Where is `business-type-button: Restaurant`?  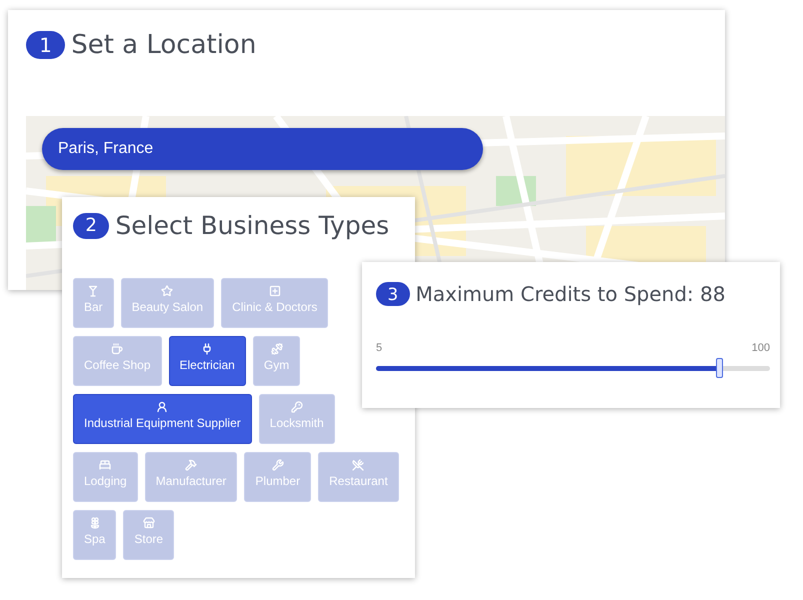
business-type-button: Restaurant is located at coordinates (358, 477).